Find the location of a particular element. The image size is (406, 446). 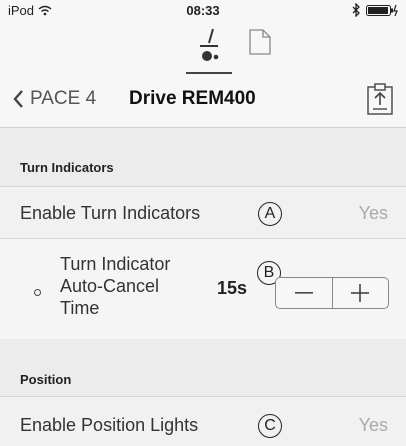

bullet-icon is located at coordinates (37, 292).